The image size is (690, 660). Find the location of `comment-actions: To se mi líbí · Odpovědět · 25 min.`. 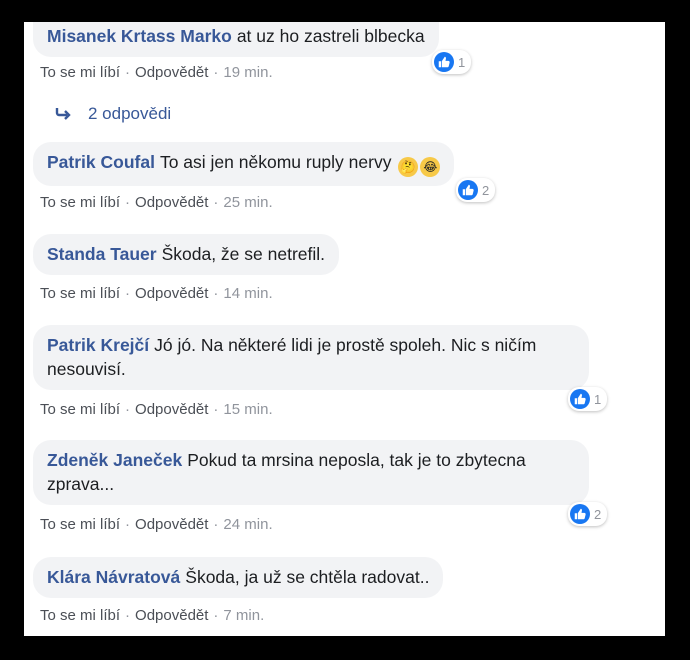

comment-actions: To se mi líbí · Odpovědět · 25 min. is located at coordinates (156, 202).